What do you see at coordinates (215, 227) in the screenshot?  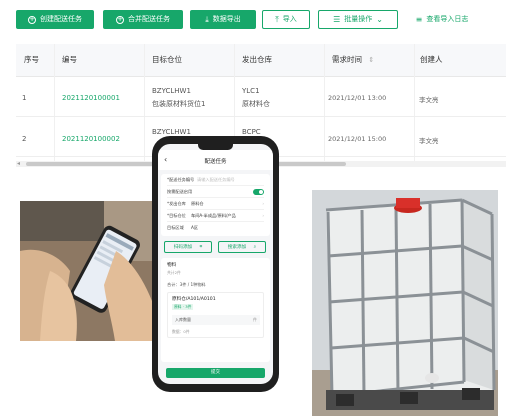 I see `field-target-area: 目标区域 A区` at bounding box center [215, 227].